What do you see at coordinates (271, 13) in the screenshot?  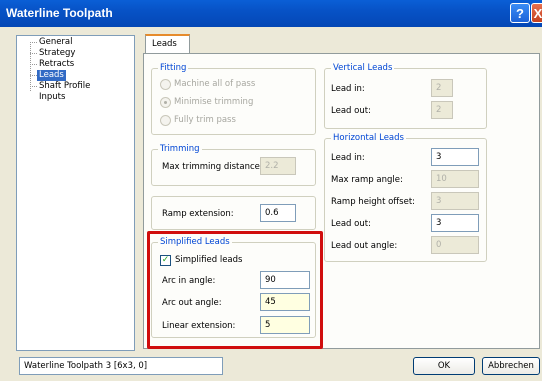 I see `title-bar: Waterline Toolpath ? X` at bounding box center [271, 13].